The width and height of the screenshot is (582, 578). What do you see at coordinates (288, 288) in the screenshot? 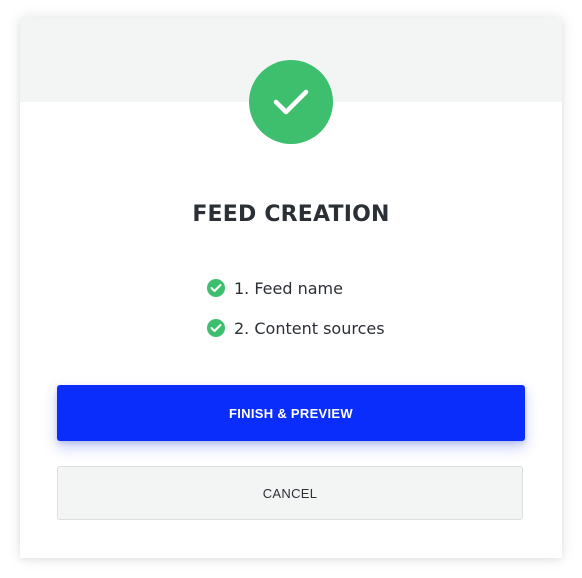
I see `step-label: 1. Feed name` at bounding box center [288, 288].